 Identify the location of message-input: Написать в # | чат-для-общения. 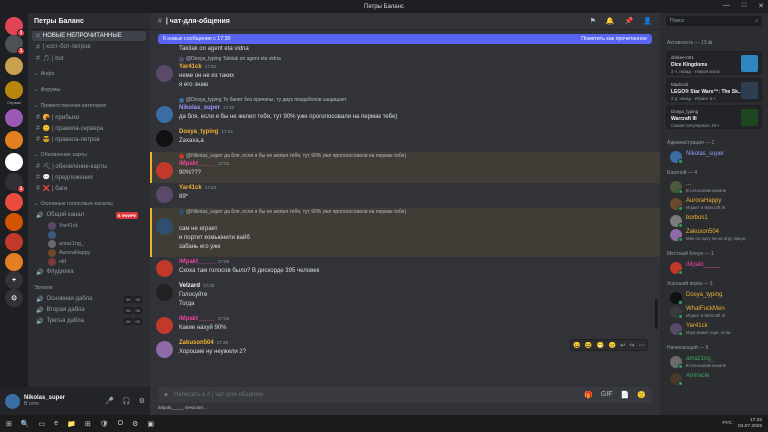
(218, 395).